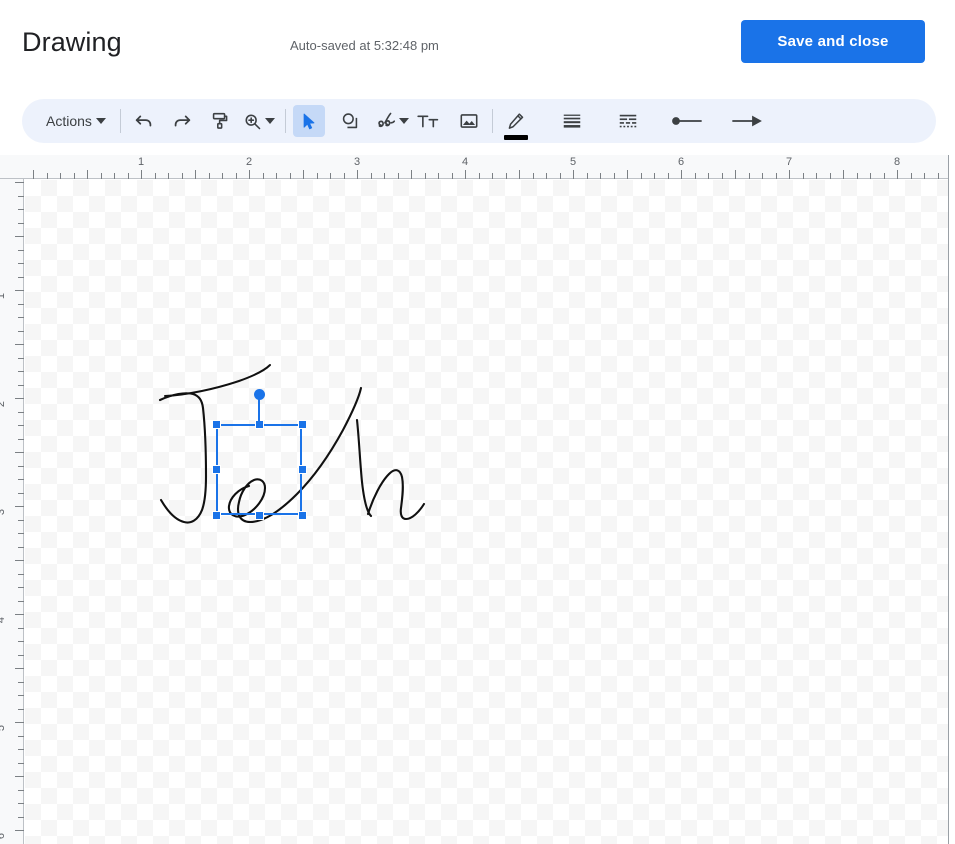 Image resolution: width=955 pixels, height=844 pixels. What do you see at coordinates (948, 499) in the screenshot?
I see `canvas-right-border` at bounding box center [948, 499].